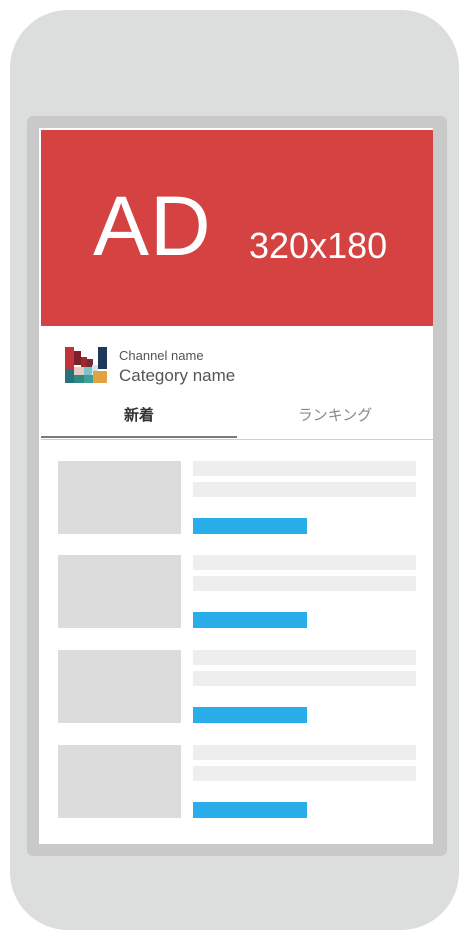  Describe the element at coordinates (177, 375) in the screenshot. I see `category-name: Category name` at that location.